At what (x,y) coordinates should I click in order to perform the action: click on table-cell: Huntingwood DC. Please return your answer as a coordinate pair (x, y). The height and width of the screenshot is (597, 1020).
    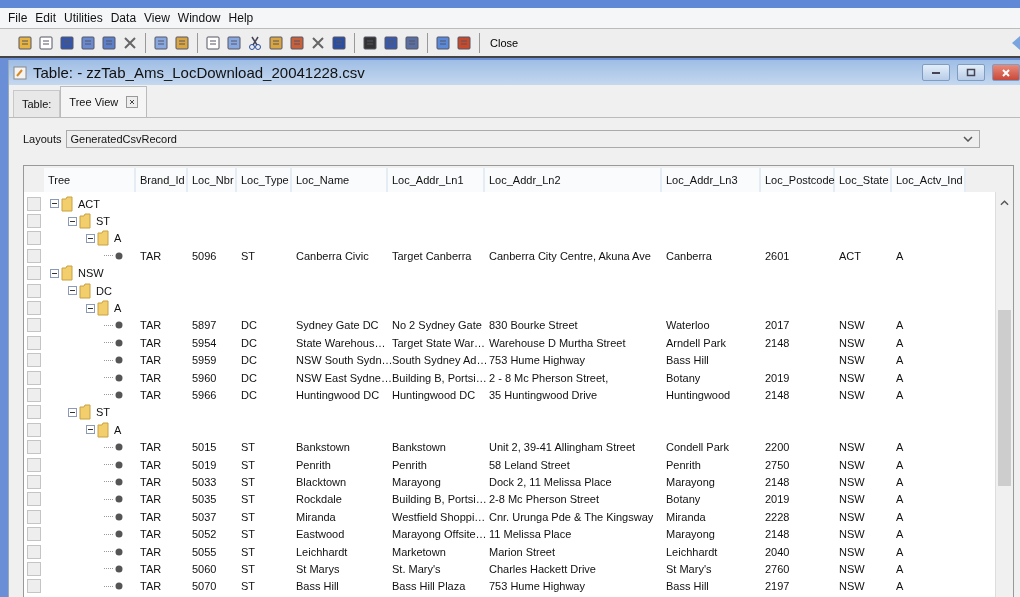
    Looking at the image, I should click on (434, 395).